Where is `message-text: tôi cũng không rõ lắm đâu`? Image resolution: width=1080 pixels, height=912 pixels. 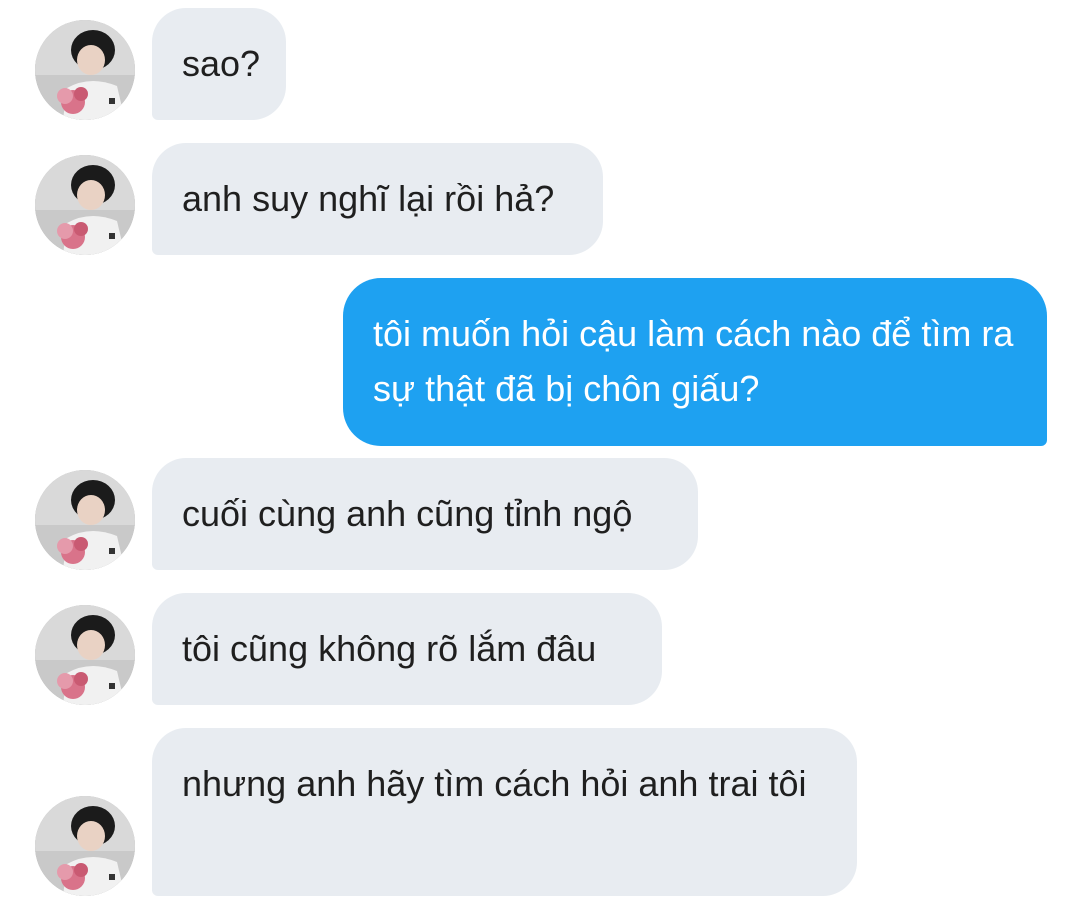 message-text: tôi cũng không rõ lắm đâu is located at coordinates (389, 648).